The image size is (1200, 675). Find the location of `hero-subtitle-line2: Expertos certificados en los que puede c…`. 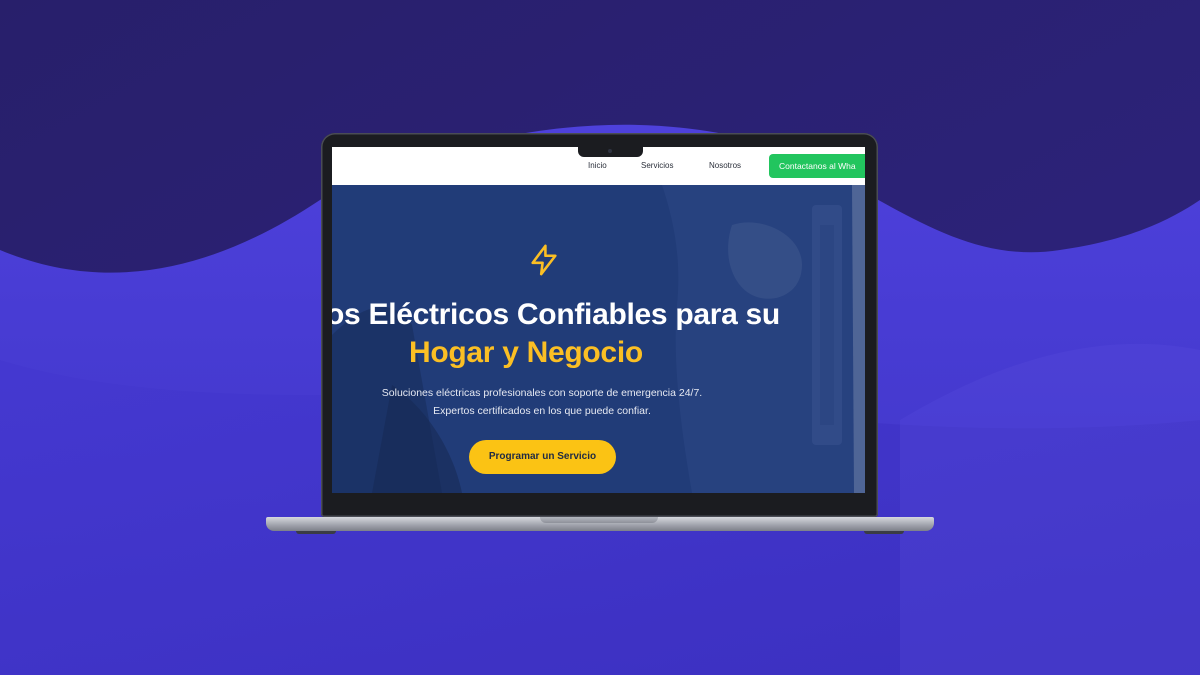

hero-subtitle-line2: Expertos certificados en los que puede c… is located at coordinates (542, 411).